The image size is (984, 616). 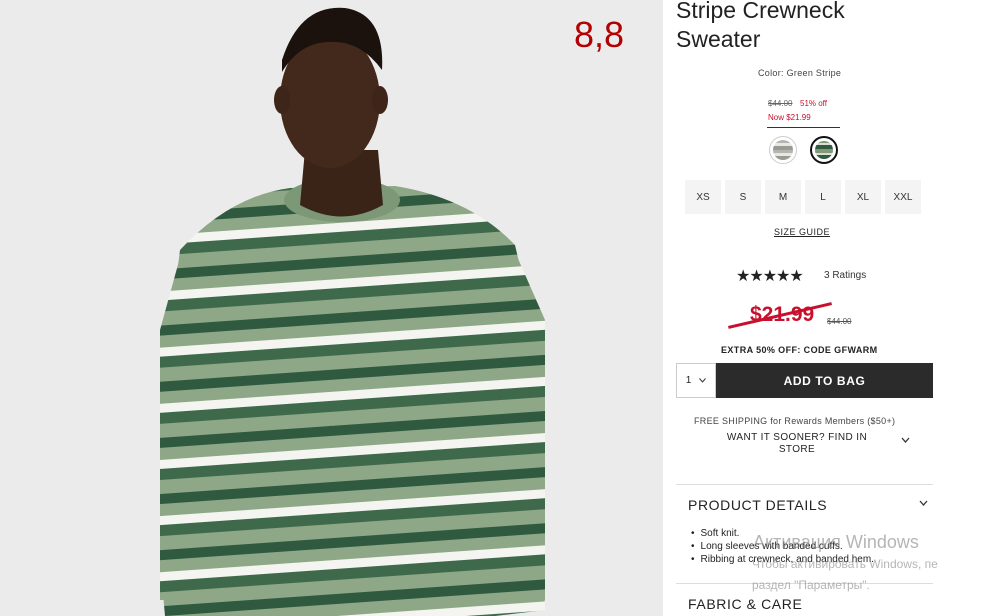 I want to click on fabric-care-heading: FABRIC & CARE, so click(x=745, y=604).